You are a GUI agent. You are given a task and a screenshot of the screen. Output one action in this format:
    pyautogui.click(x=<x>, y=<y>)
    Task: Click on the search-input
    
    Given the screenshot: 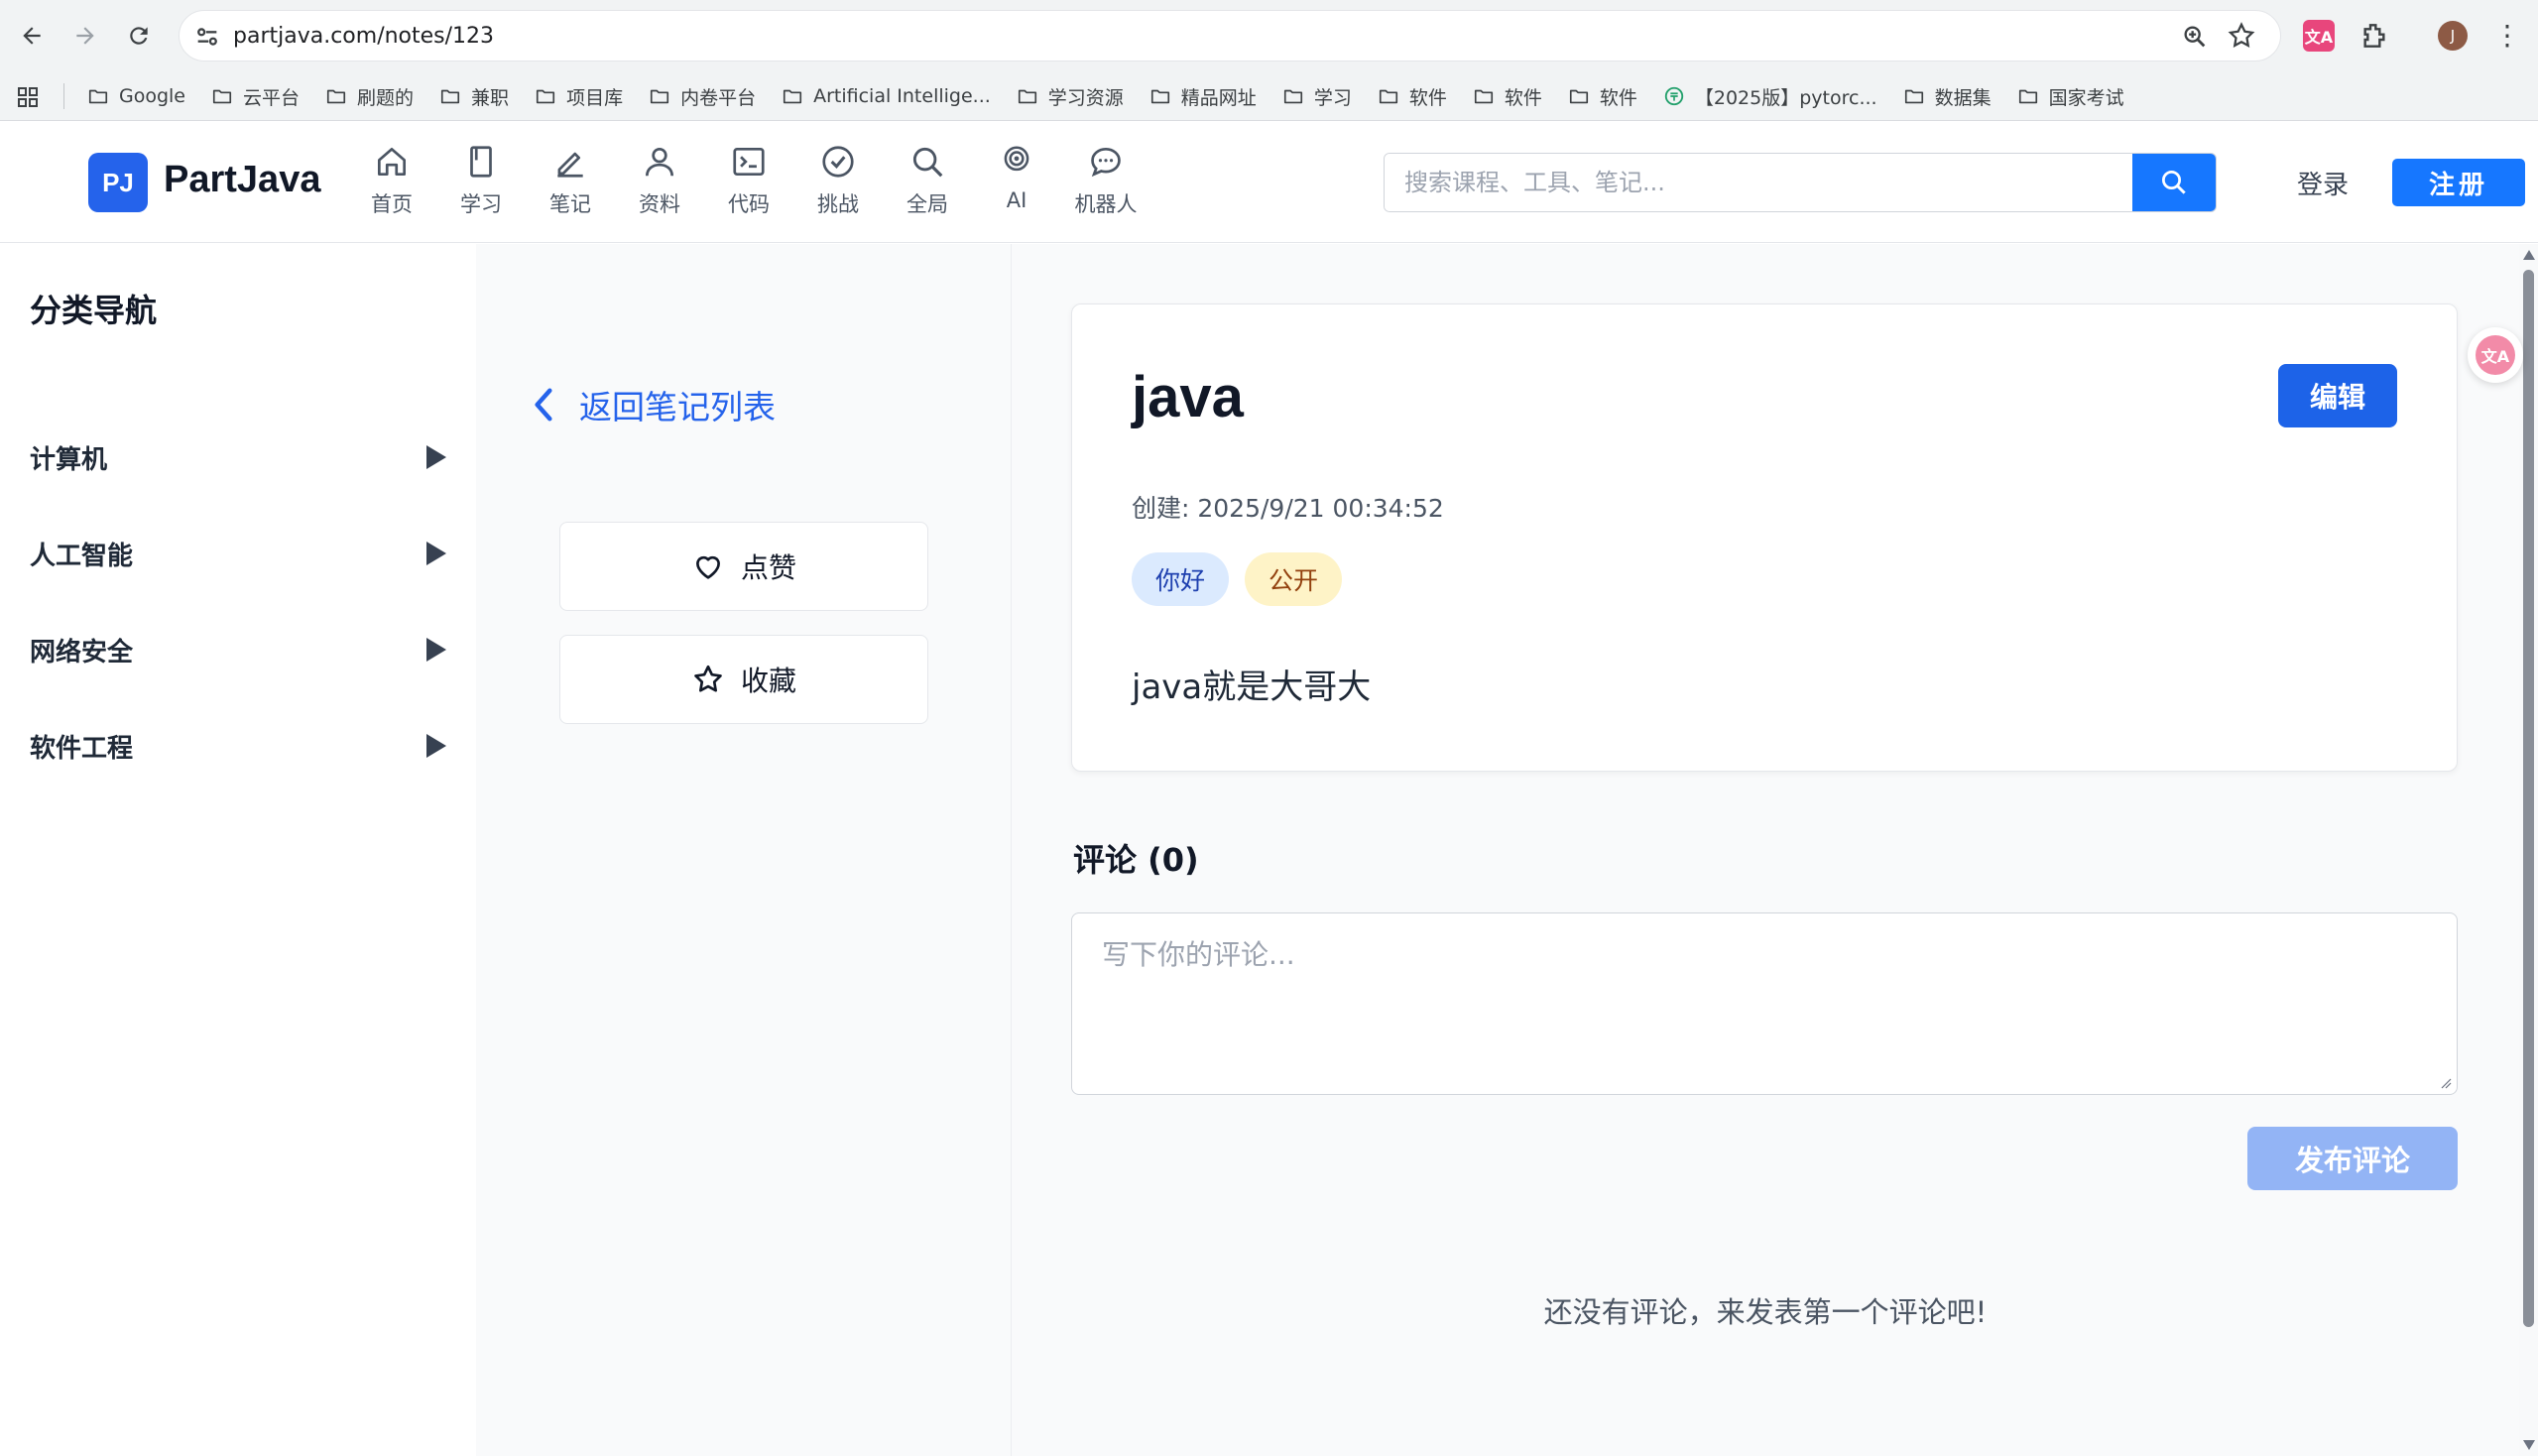 What is the action you would take?
    pyautogui.click(x=1759, y=182)
    